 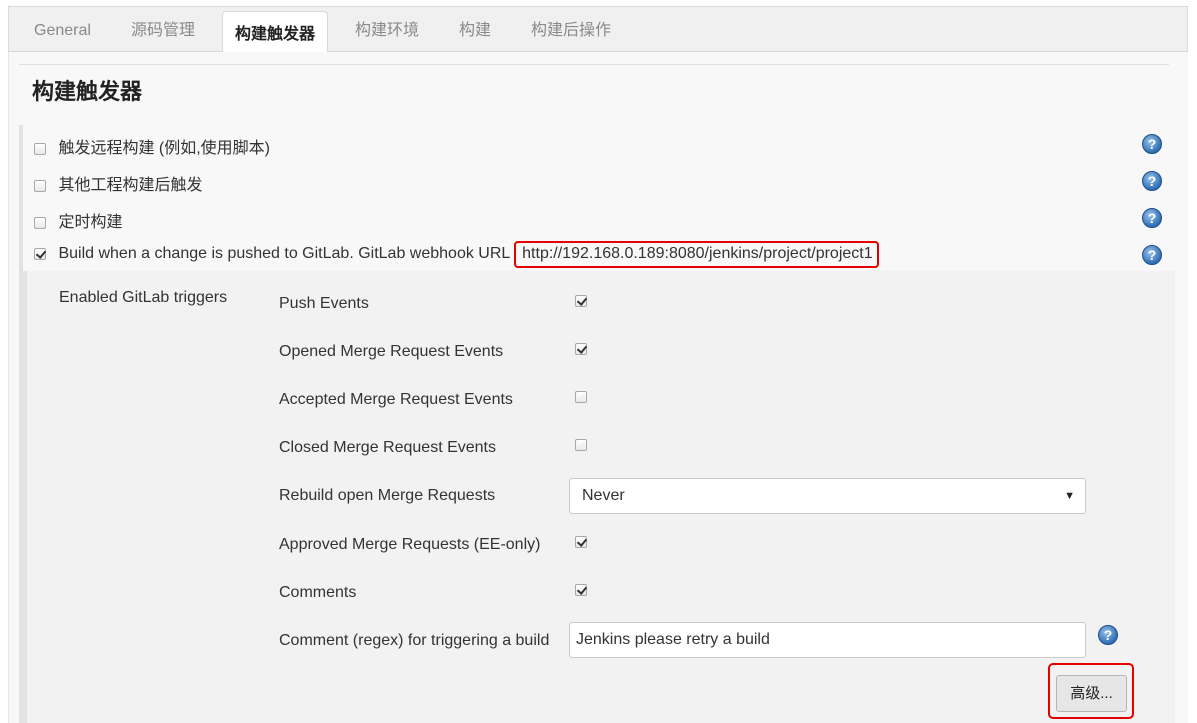 I want to click on push-events-checkbox, so click(x=581, y=301).